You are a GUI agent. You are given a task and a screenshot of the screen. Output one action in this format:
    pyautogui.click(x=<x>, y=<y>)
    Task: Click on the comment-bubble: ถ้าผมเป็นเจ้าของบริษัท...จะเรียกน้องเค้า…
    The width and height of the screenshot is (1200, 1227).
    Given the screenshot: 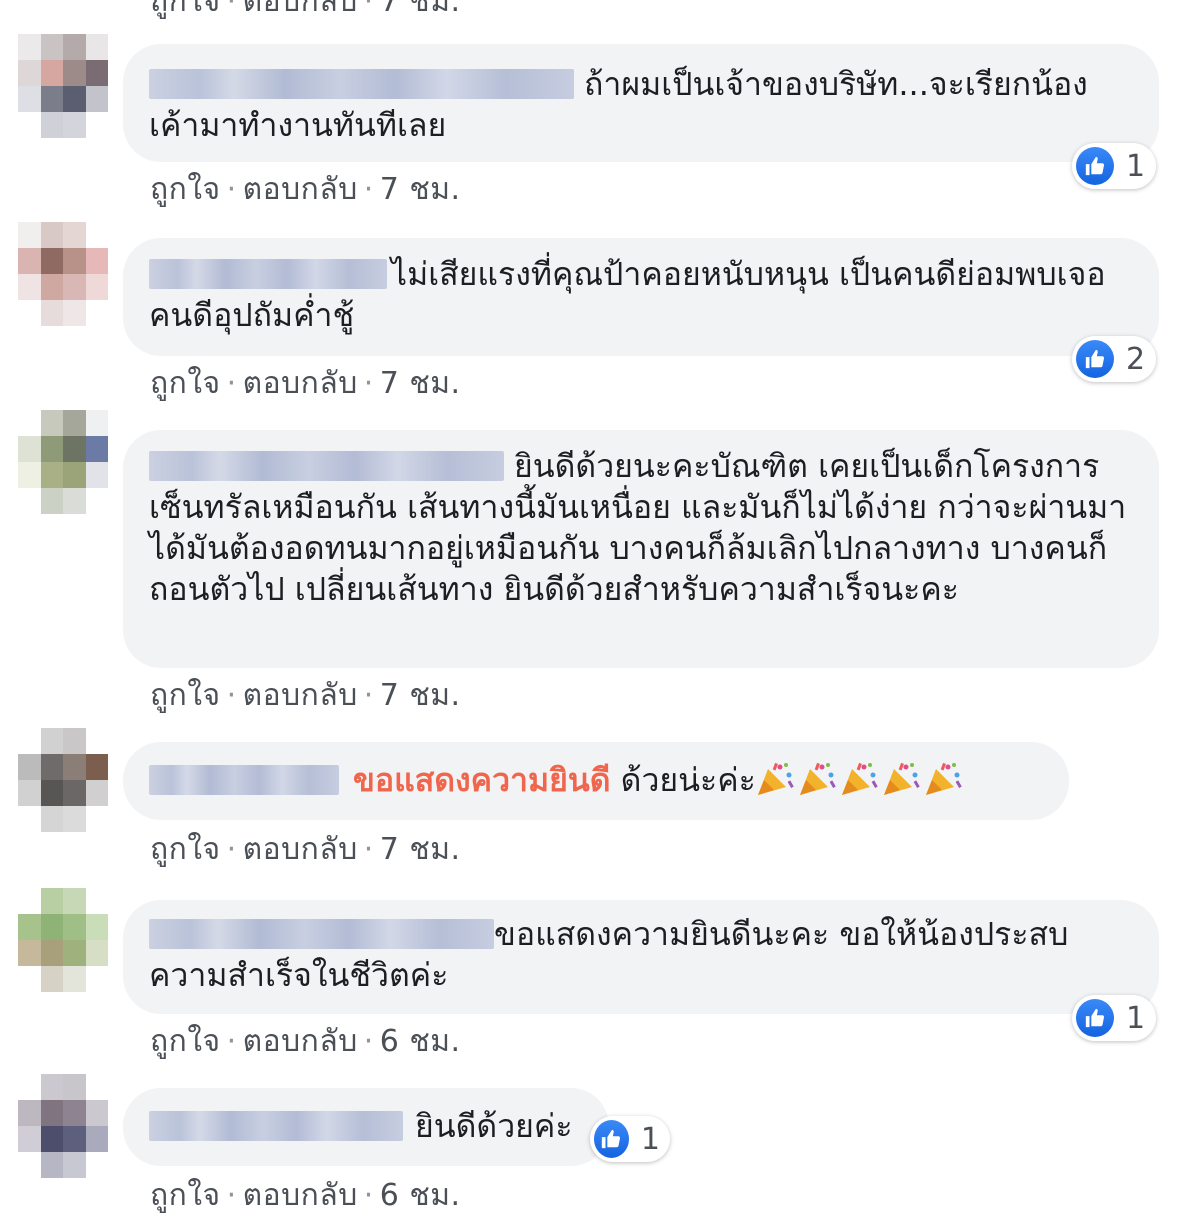 What is the action you would take?
    pyautogui.click(x=641, y=103)
    